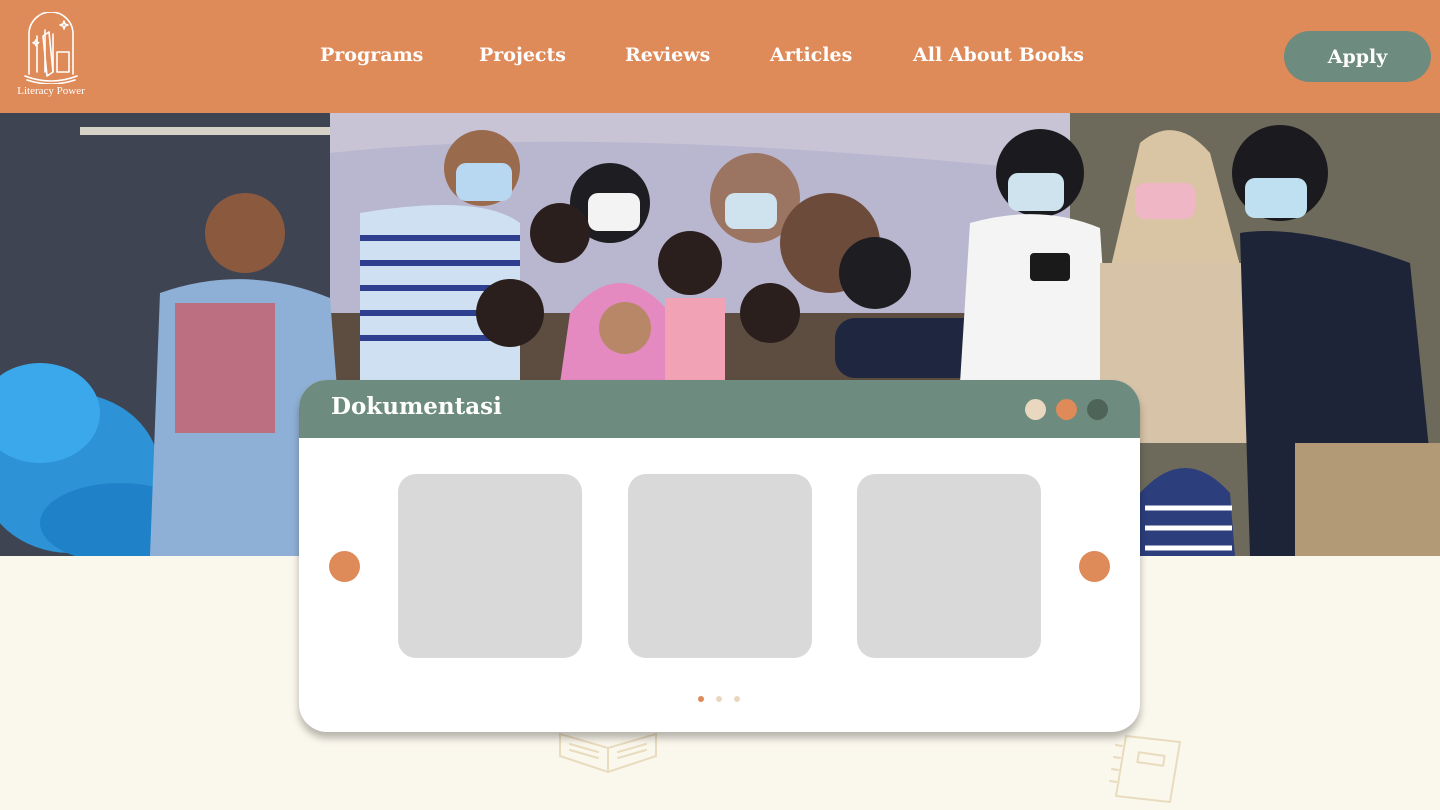  I want to click on nav-all-about-books: All About Books, so click(998, 55).